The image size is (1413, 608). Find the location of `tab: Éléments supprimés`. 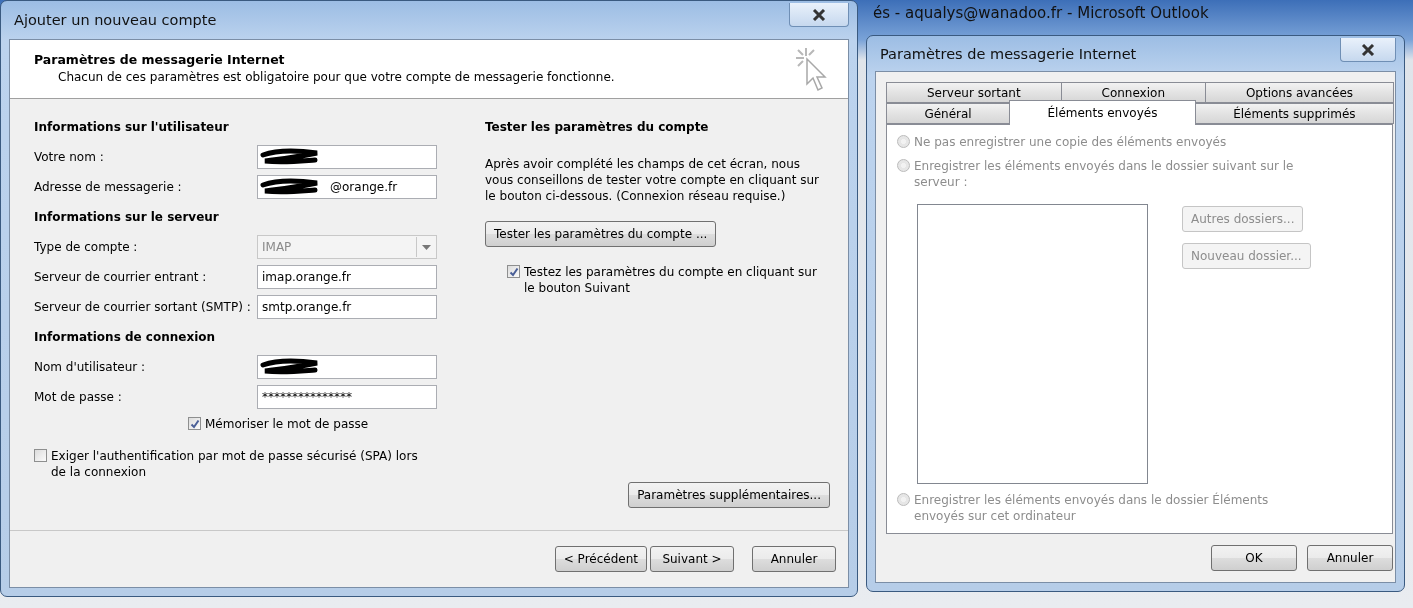

tab: Éléments supprimés is located at coordinates (1294, 113).